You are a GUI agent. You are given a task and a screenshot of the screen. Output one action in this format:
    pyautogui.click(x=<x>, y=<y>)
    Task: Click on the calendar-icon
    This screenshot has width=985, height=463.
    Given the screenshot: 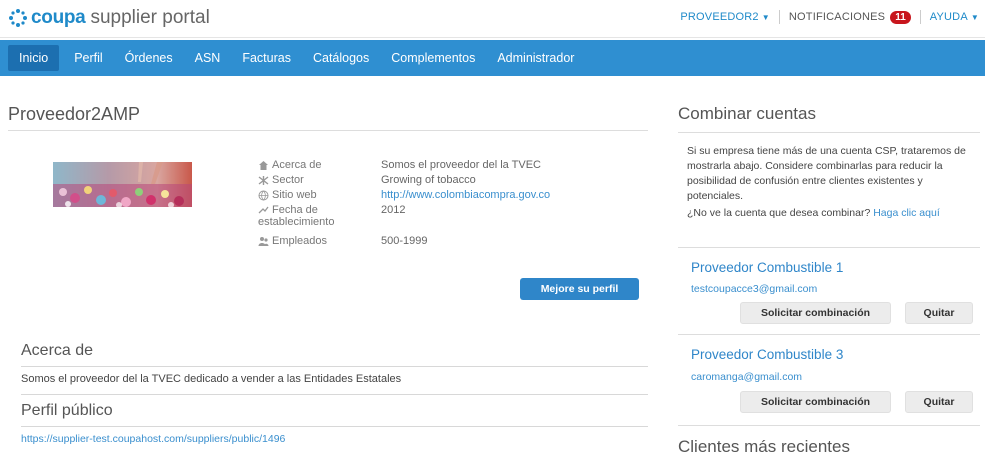 What is the action you would take?
    pyautogui.click(x=263, y=210)
    